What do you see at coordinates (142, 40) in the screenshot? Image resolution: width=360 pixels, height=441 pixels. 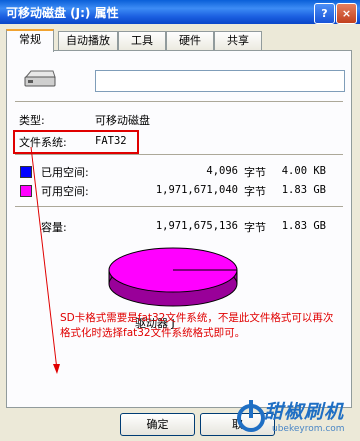 I see `tab-tools: 工具` at bounding box center [142, 40].